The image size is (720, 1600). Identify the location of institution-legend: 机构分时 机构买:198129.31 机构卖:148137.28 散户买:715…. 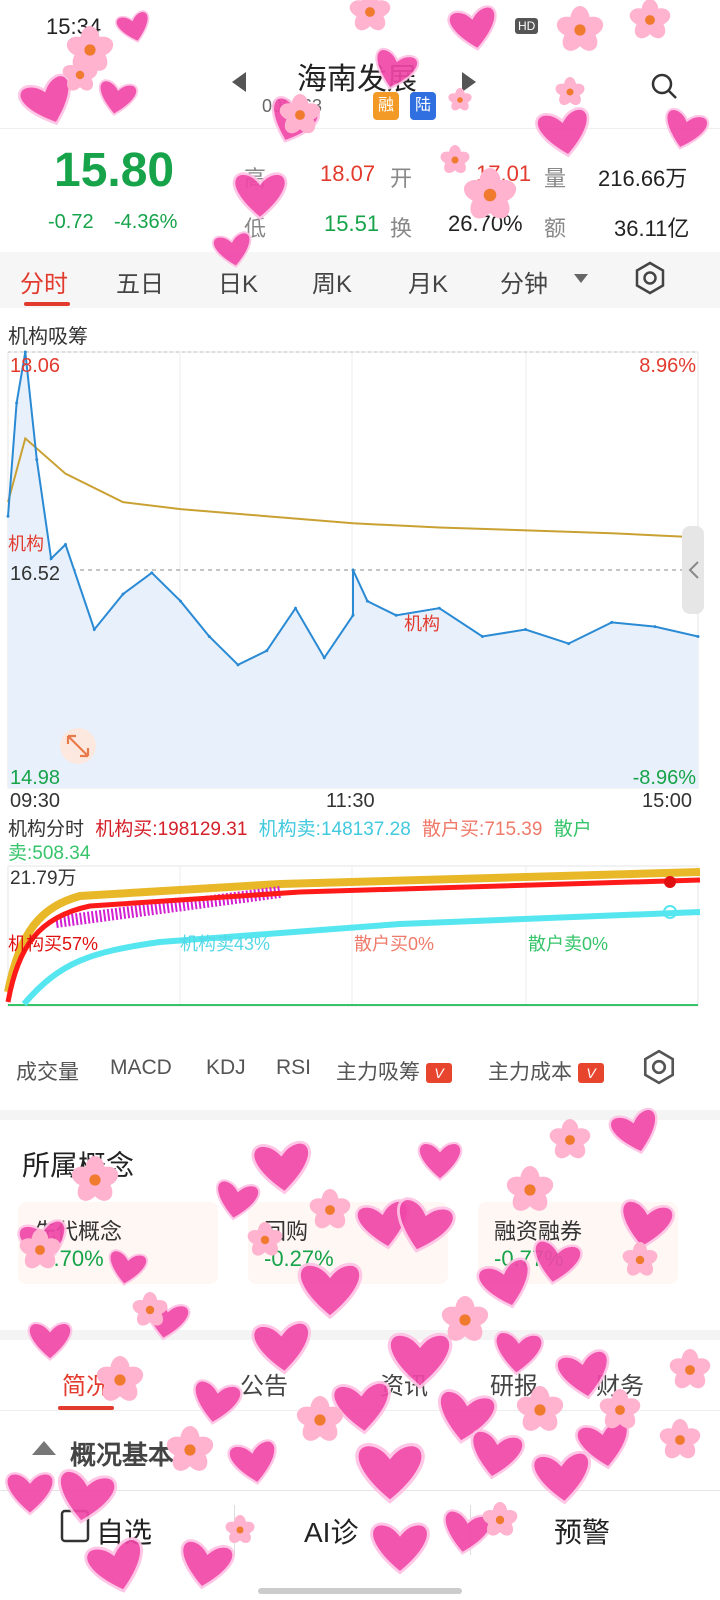
(323, 842).